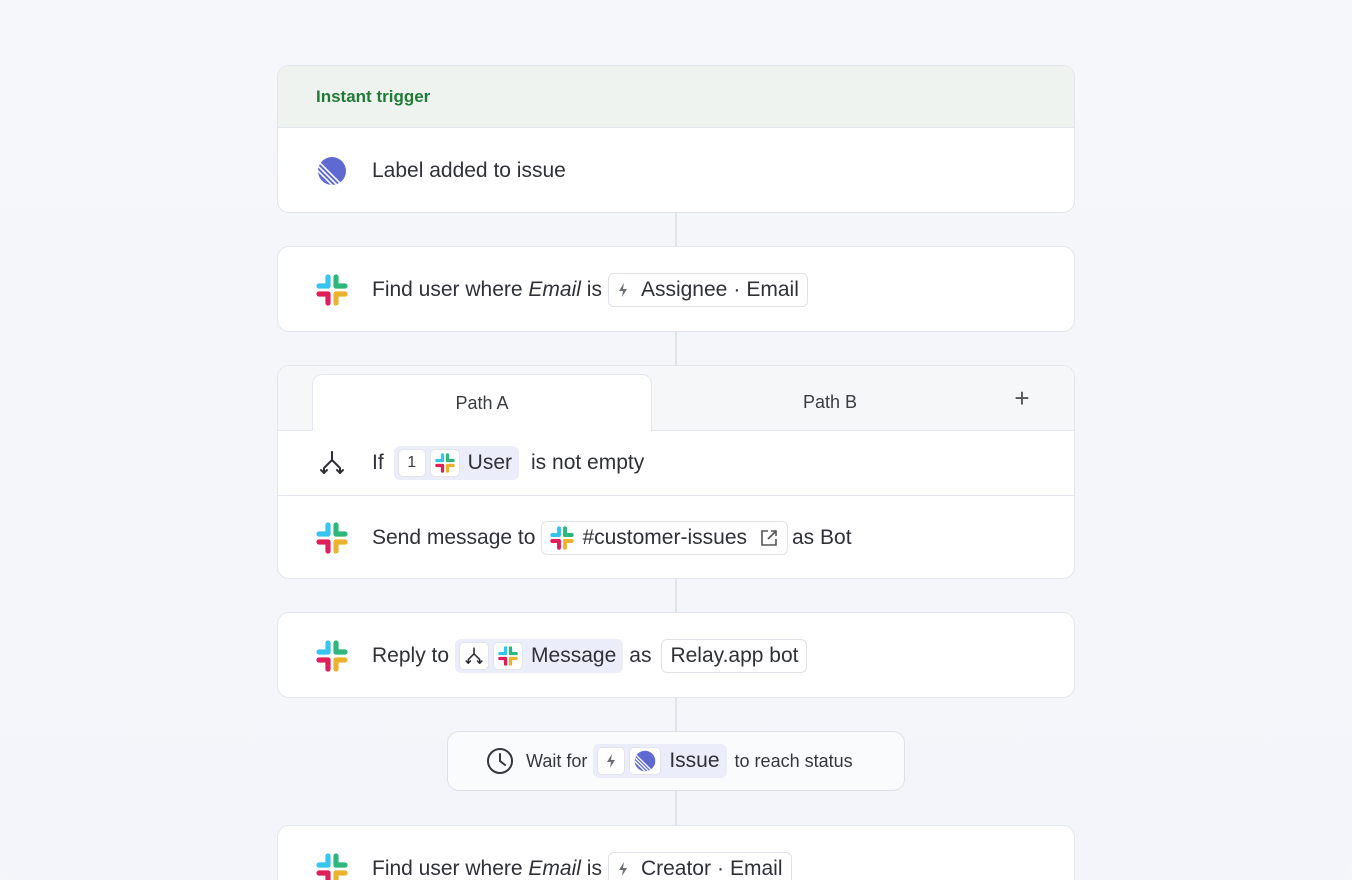  I want to click on trigger-header: Instant trigger, so click(676, 97).